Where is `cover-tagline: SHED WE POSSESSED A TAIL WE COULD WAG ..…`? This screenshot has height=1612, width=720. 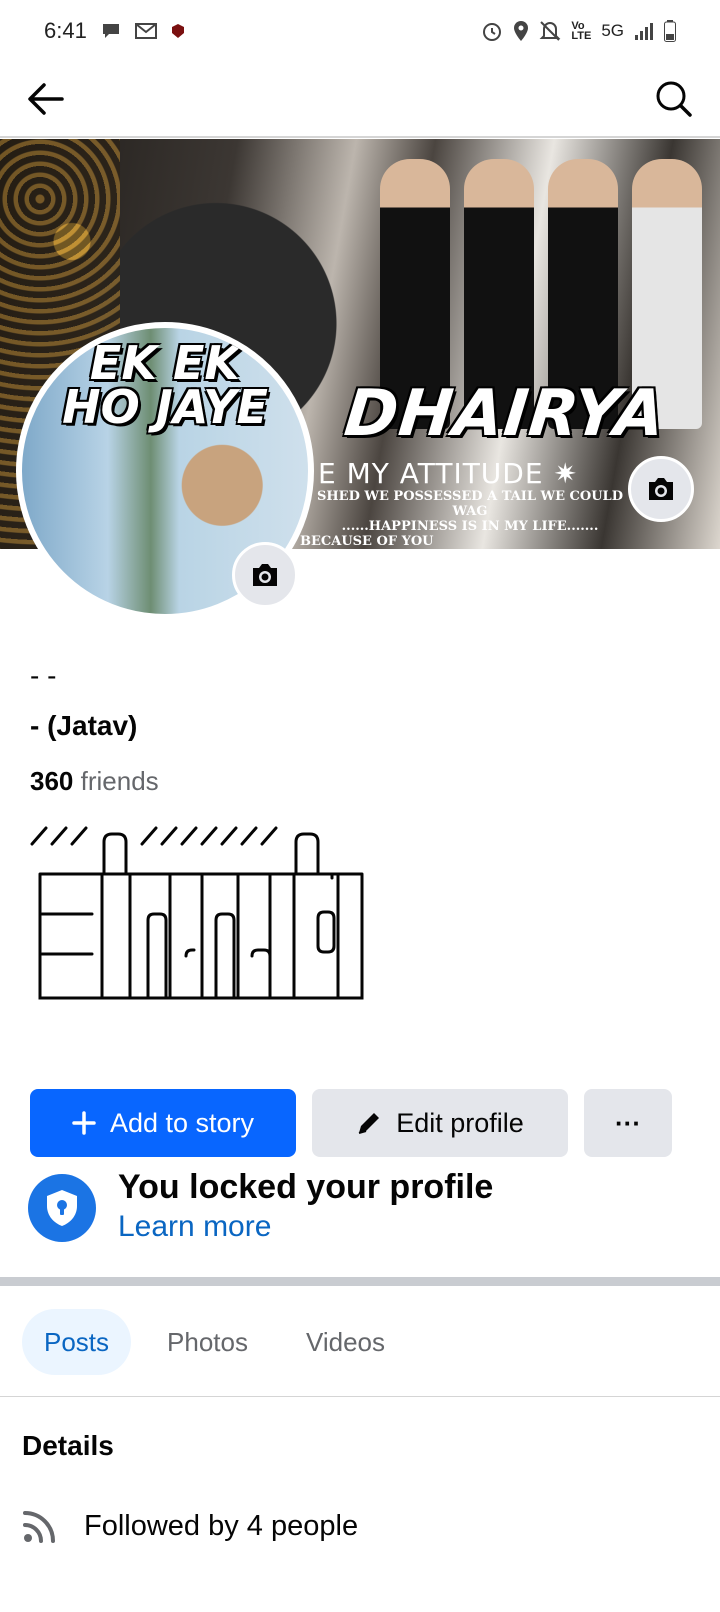
cover-tagline: SHED WE POSSESSED A TAIL WE COULD WAG ..… is located at coordinates (461, 519).